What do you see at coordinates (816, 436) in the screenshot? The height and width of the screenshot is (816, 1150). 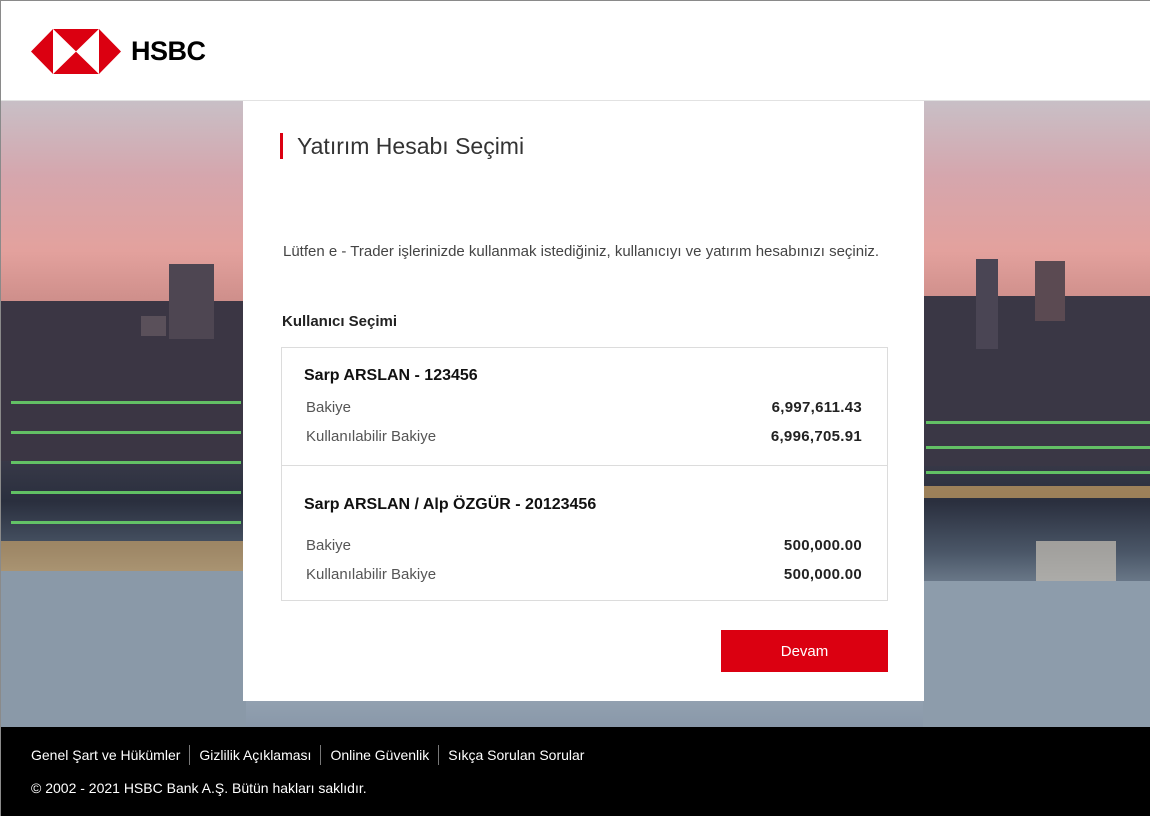 I see `available-balance-value: 6,996,705.91` at bounding box center [816, 436].